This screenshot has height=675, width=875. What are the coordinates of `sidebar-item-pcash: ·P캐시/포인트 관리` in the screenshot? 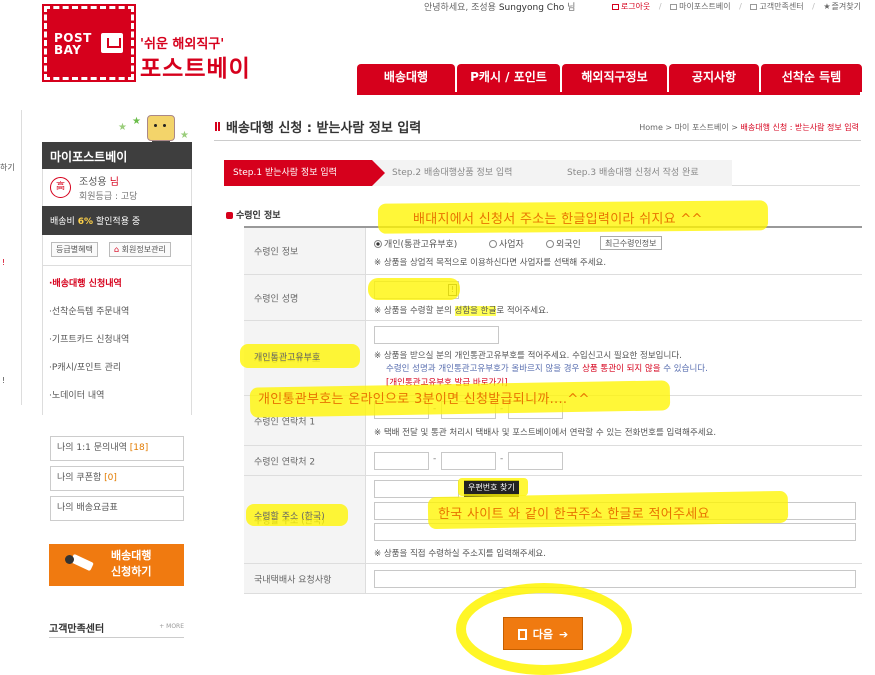 It's located at (117, 368).